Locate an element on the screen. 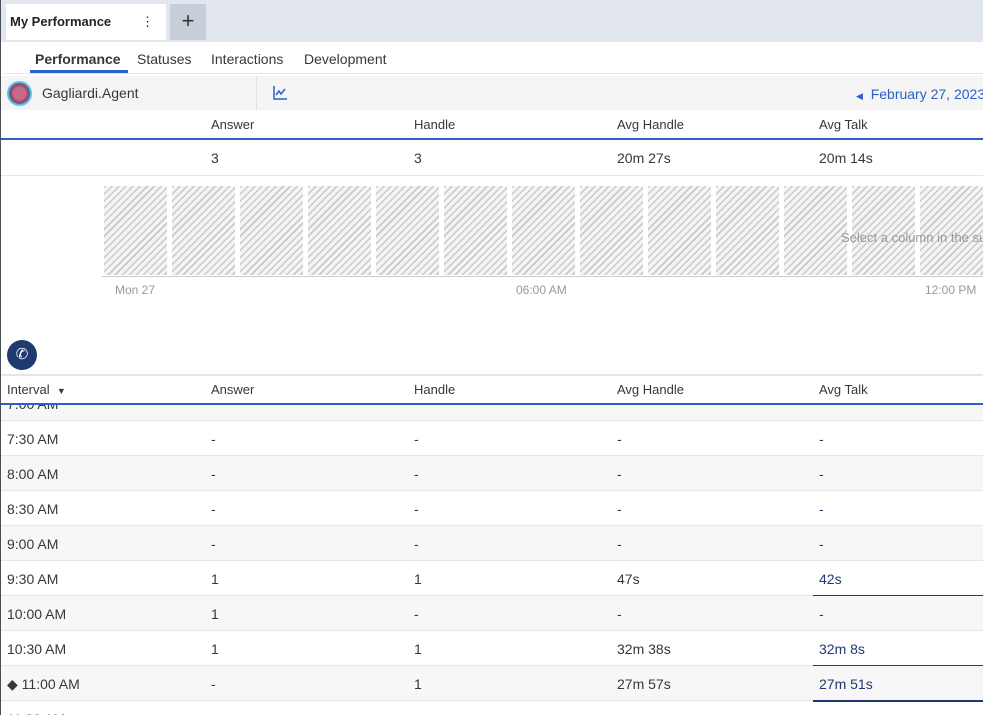  sort-down-icon: ▼ is located at coordinates (61, 391).